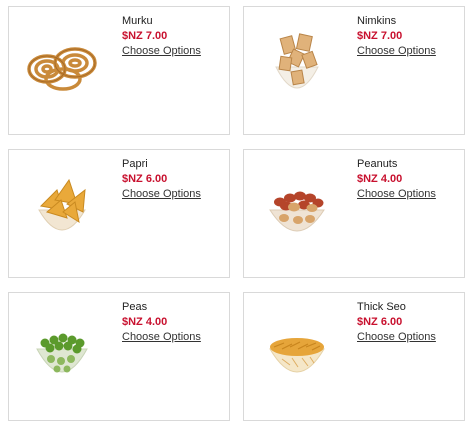 This screenshot has height=431, width=474. What do you see at coordinates (119, 213) in the screenshot?
I see `product-card-papri: Papri $NZ 6.00 Choose Options` at bounding box center [119, 213].